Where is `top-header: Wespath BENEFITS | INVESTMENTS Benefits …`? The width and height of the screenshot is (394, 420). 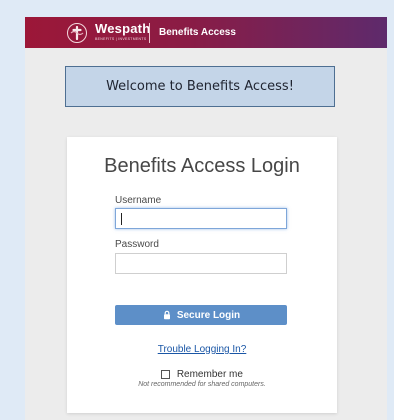 top-header: Wespath BENEFITS | INVESTMENTS Benefits … is located at coordinates (206, 32).